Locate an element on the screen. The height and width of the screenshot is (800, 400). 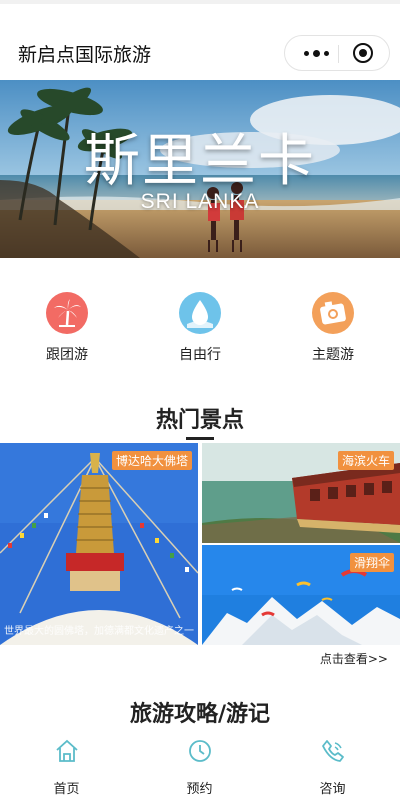
home-icon is located at coordinates (67, 750).